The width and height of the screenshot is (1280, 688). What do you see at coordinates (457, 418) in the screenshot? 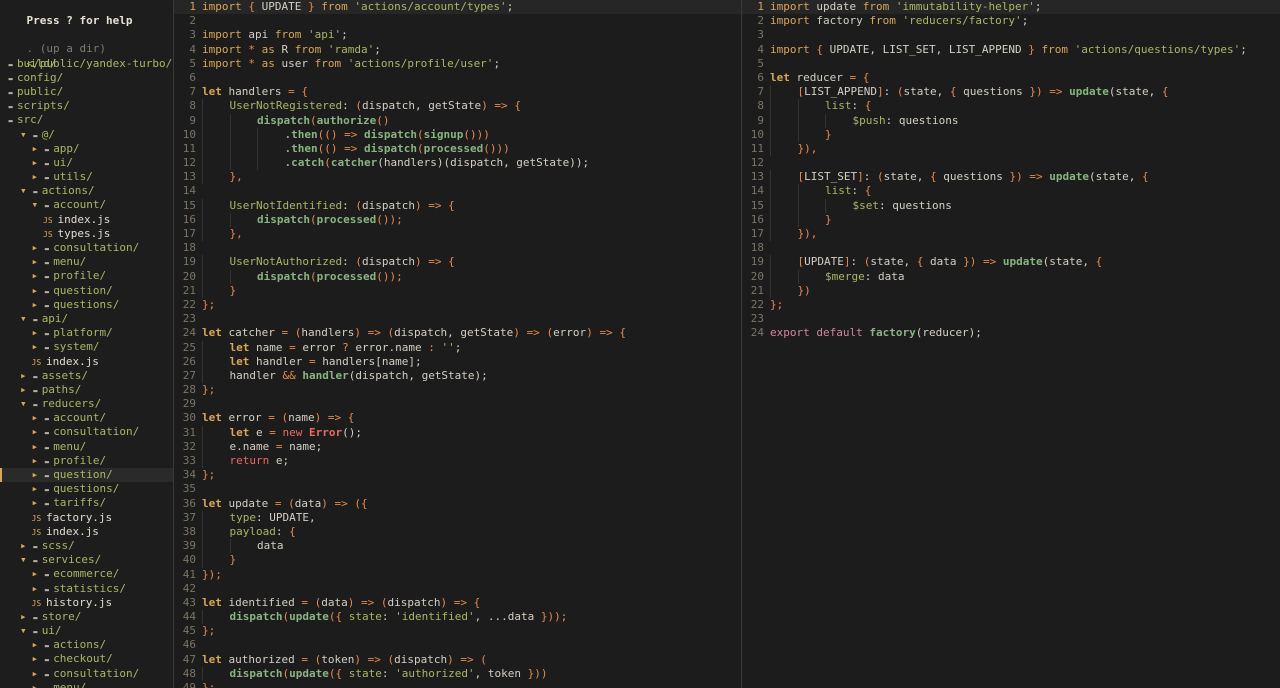
I see `code-line: 30 let error = (name) => {` at bounding box center [457, 418].